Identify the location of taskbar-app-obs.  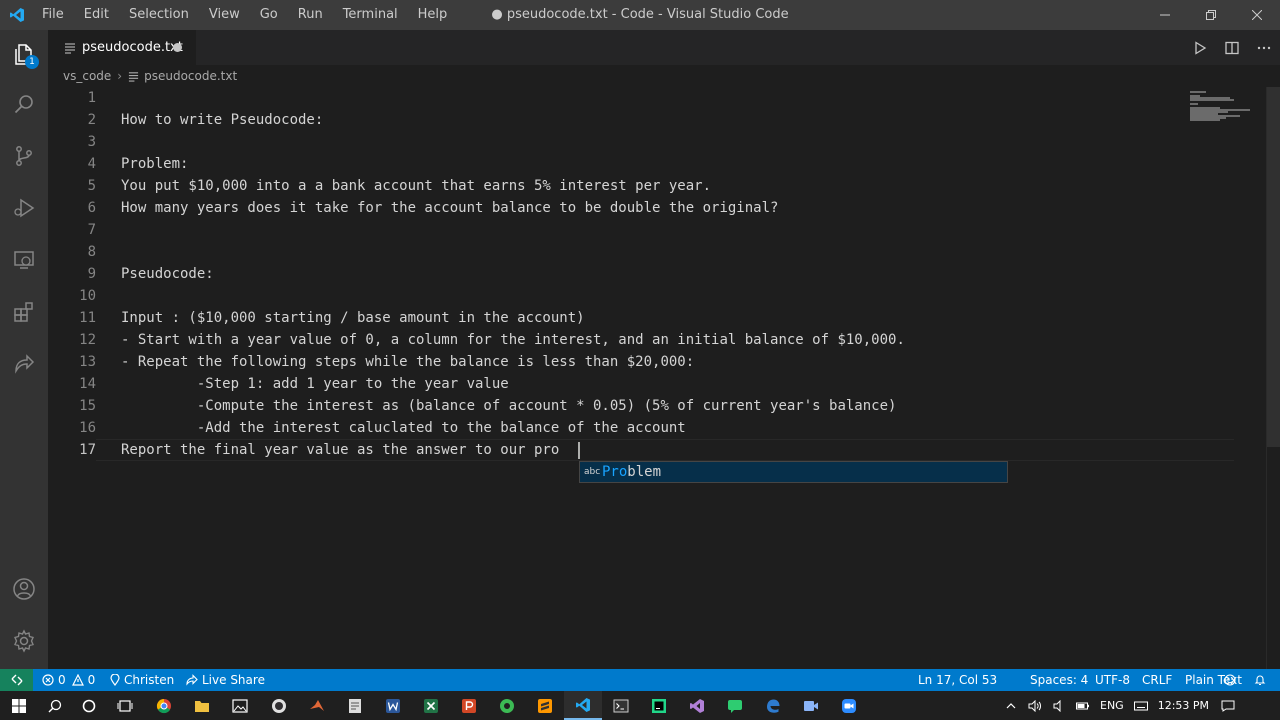
(279, 705).